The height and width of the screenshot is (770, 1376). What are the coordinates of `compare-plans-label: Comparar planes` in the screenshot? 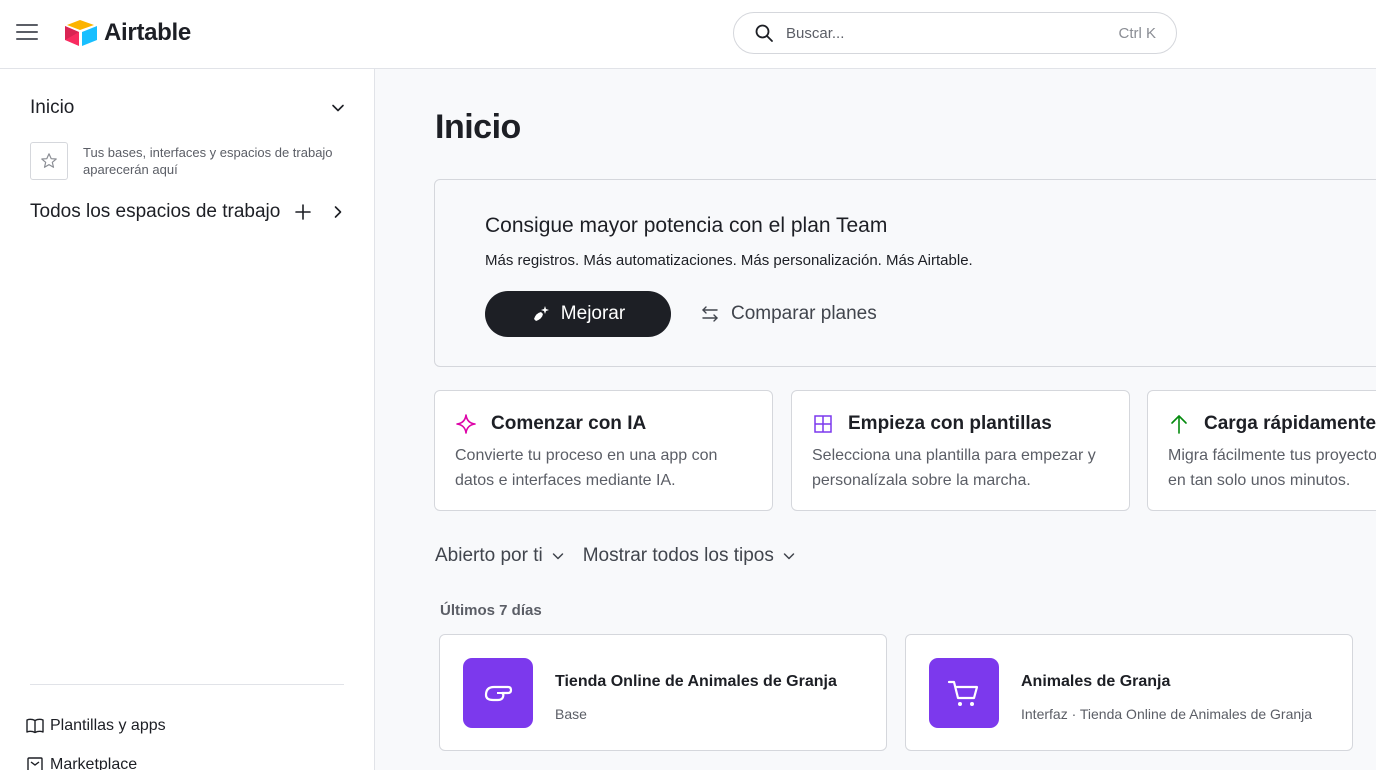 It's located at (804, 313).